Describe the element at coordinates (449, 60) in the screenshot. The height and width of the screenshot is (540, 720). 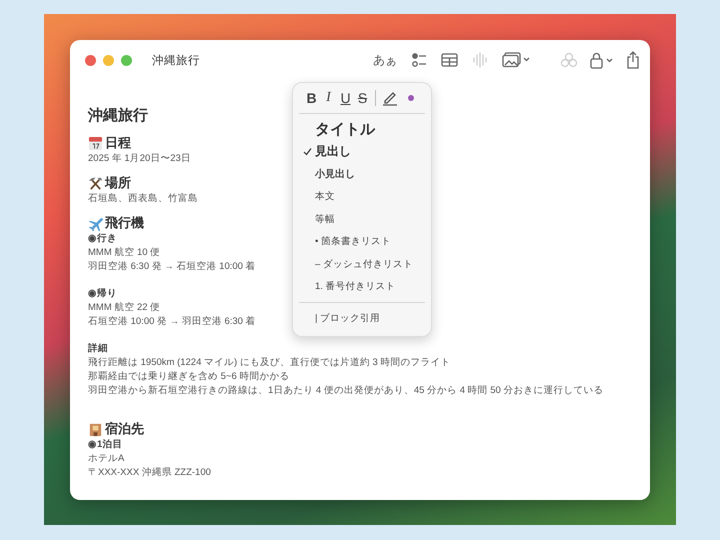
I see `table-button` at that location.